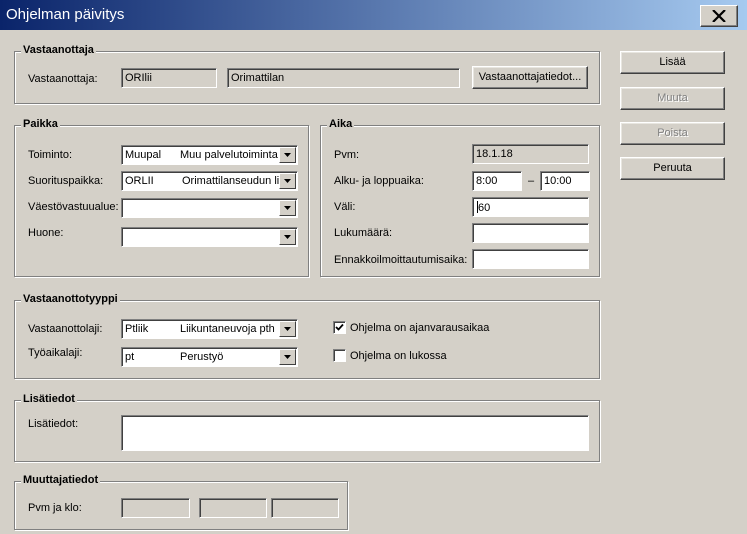 This screenshot has width=747, height=534. I want to click on add-button: Lisää, so click(672, 62).